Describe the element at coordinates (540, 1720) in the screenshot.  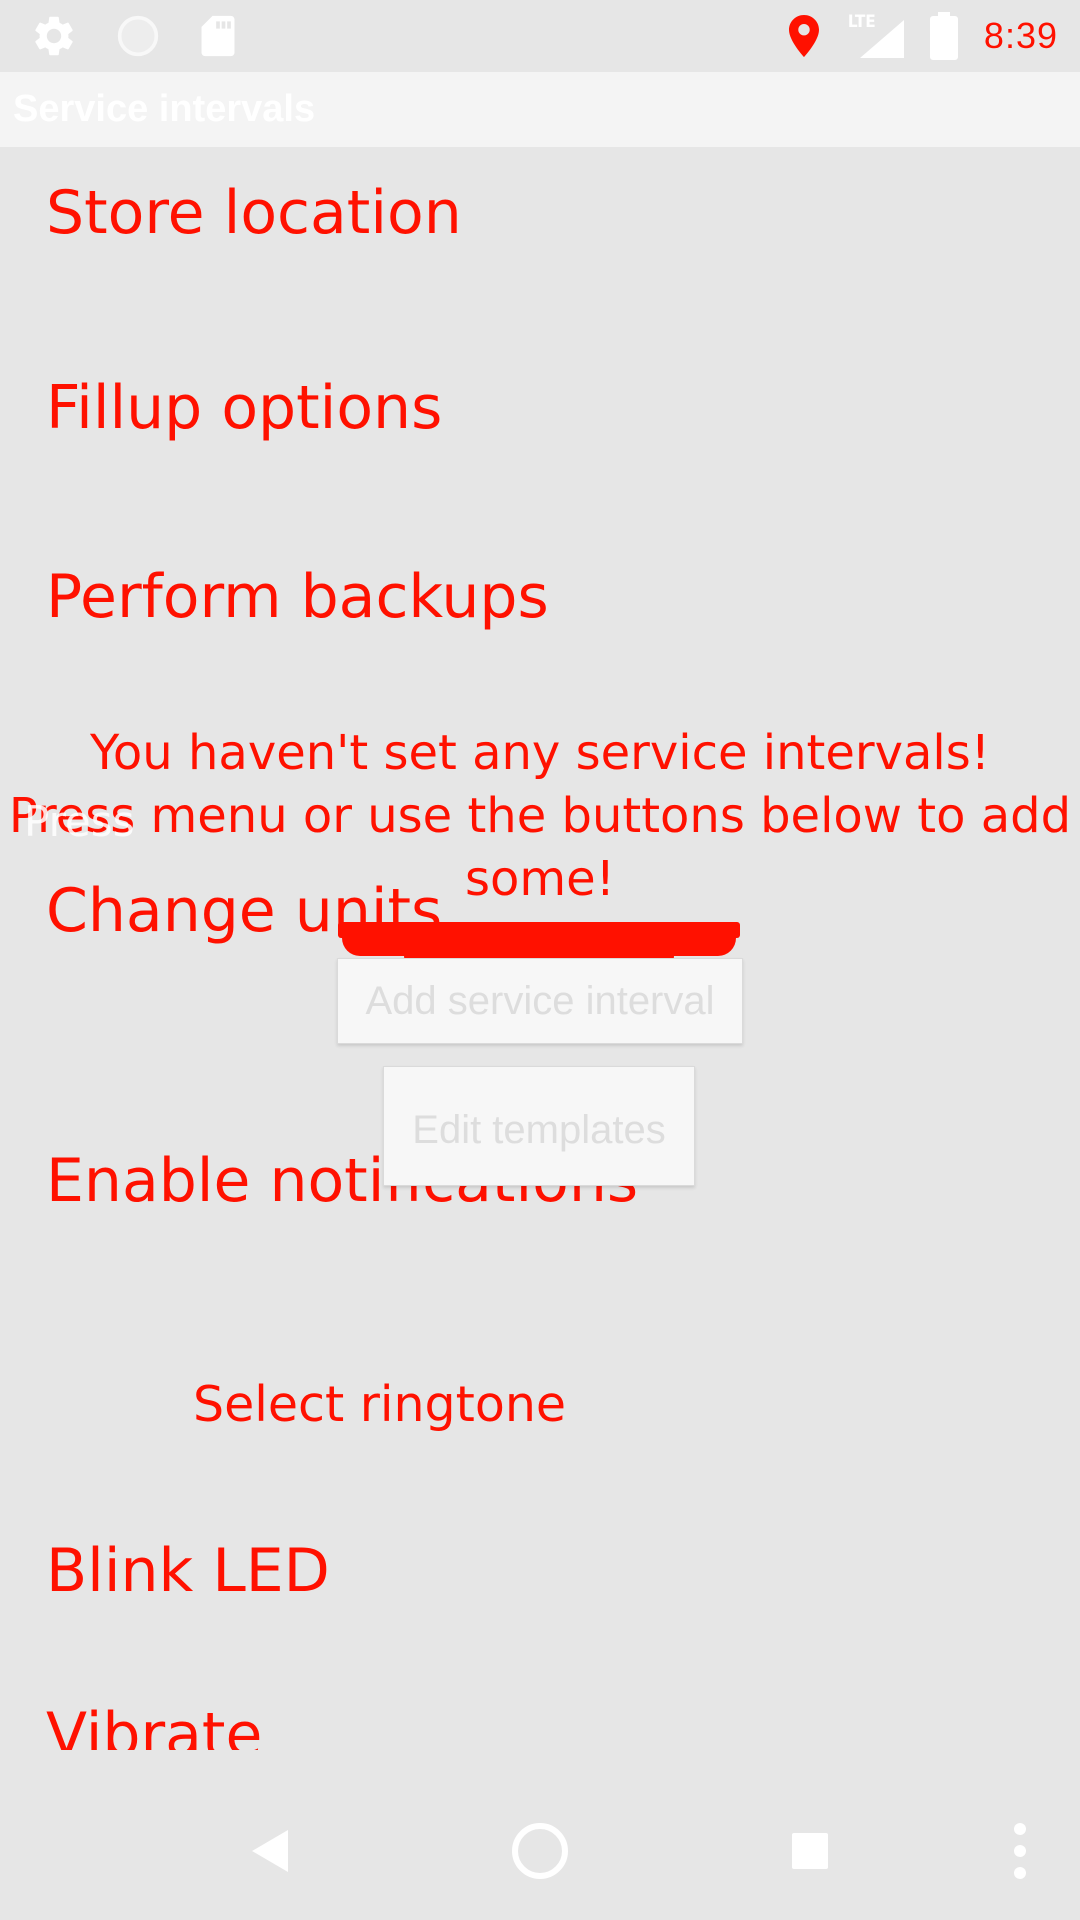
I see `list-clip: Vibrate` at that location.